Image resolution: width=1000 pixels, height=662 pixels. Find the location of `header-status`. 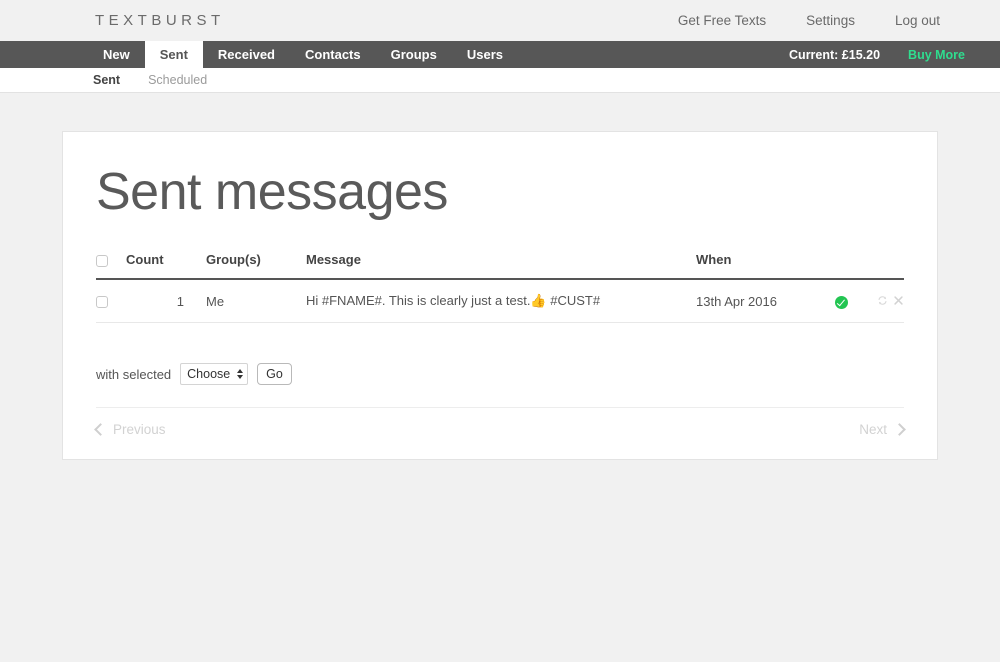

header-status is located at coordinates (841, 266).